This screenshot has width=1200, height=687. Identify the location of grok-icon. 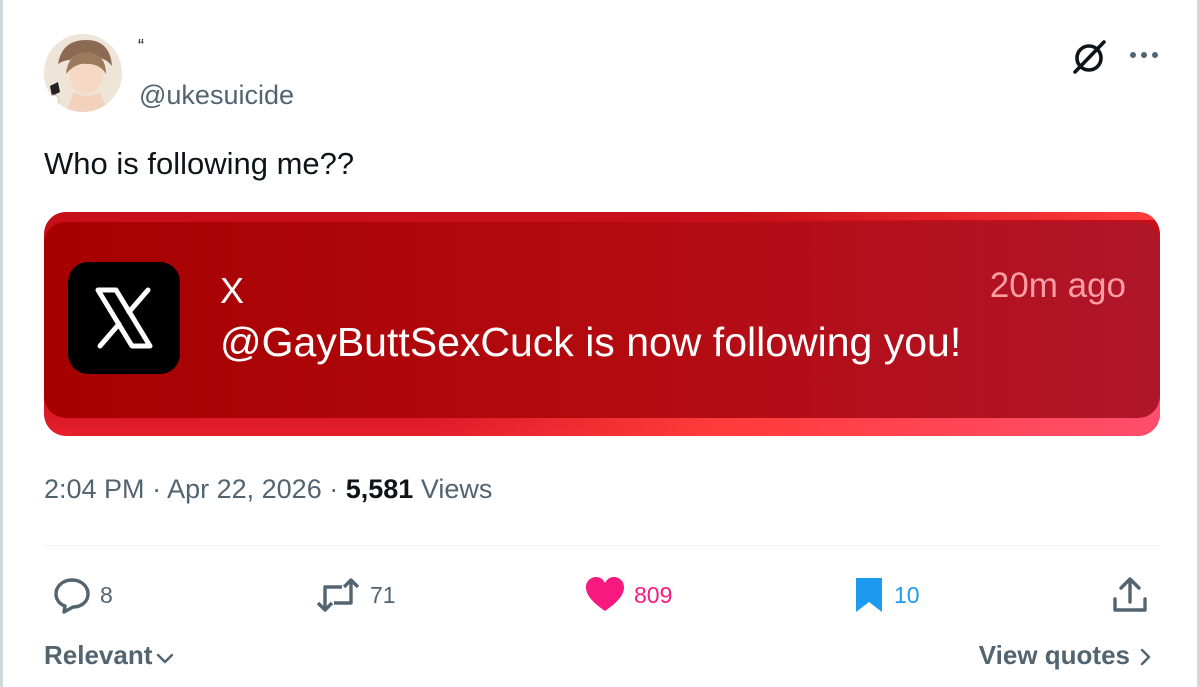
(1089, 57).